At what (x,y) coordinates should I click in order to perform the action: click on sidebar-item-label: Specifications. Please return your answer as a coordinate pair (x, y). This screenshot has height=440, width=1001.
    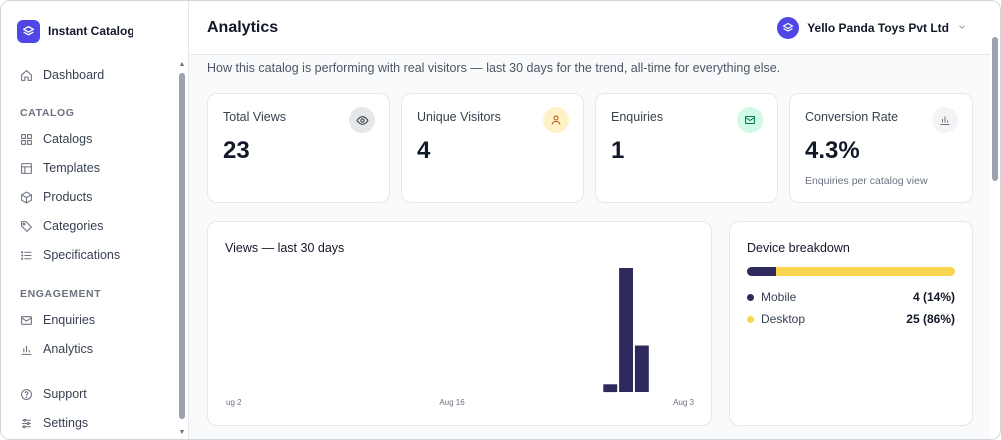
    Looking at the image, I should click on (82, 255).